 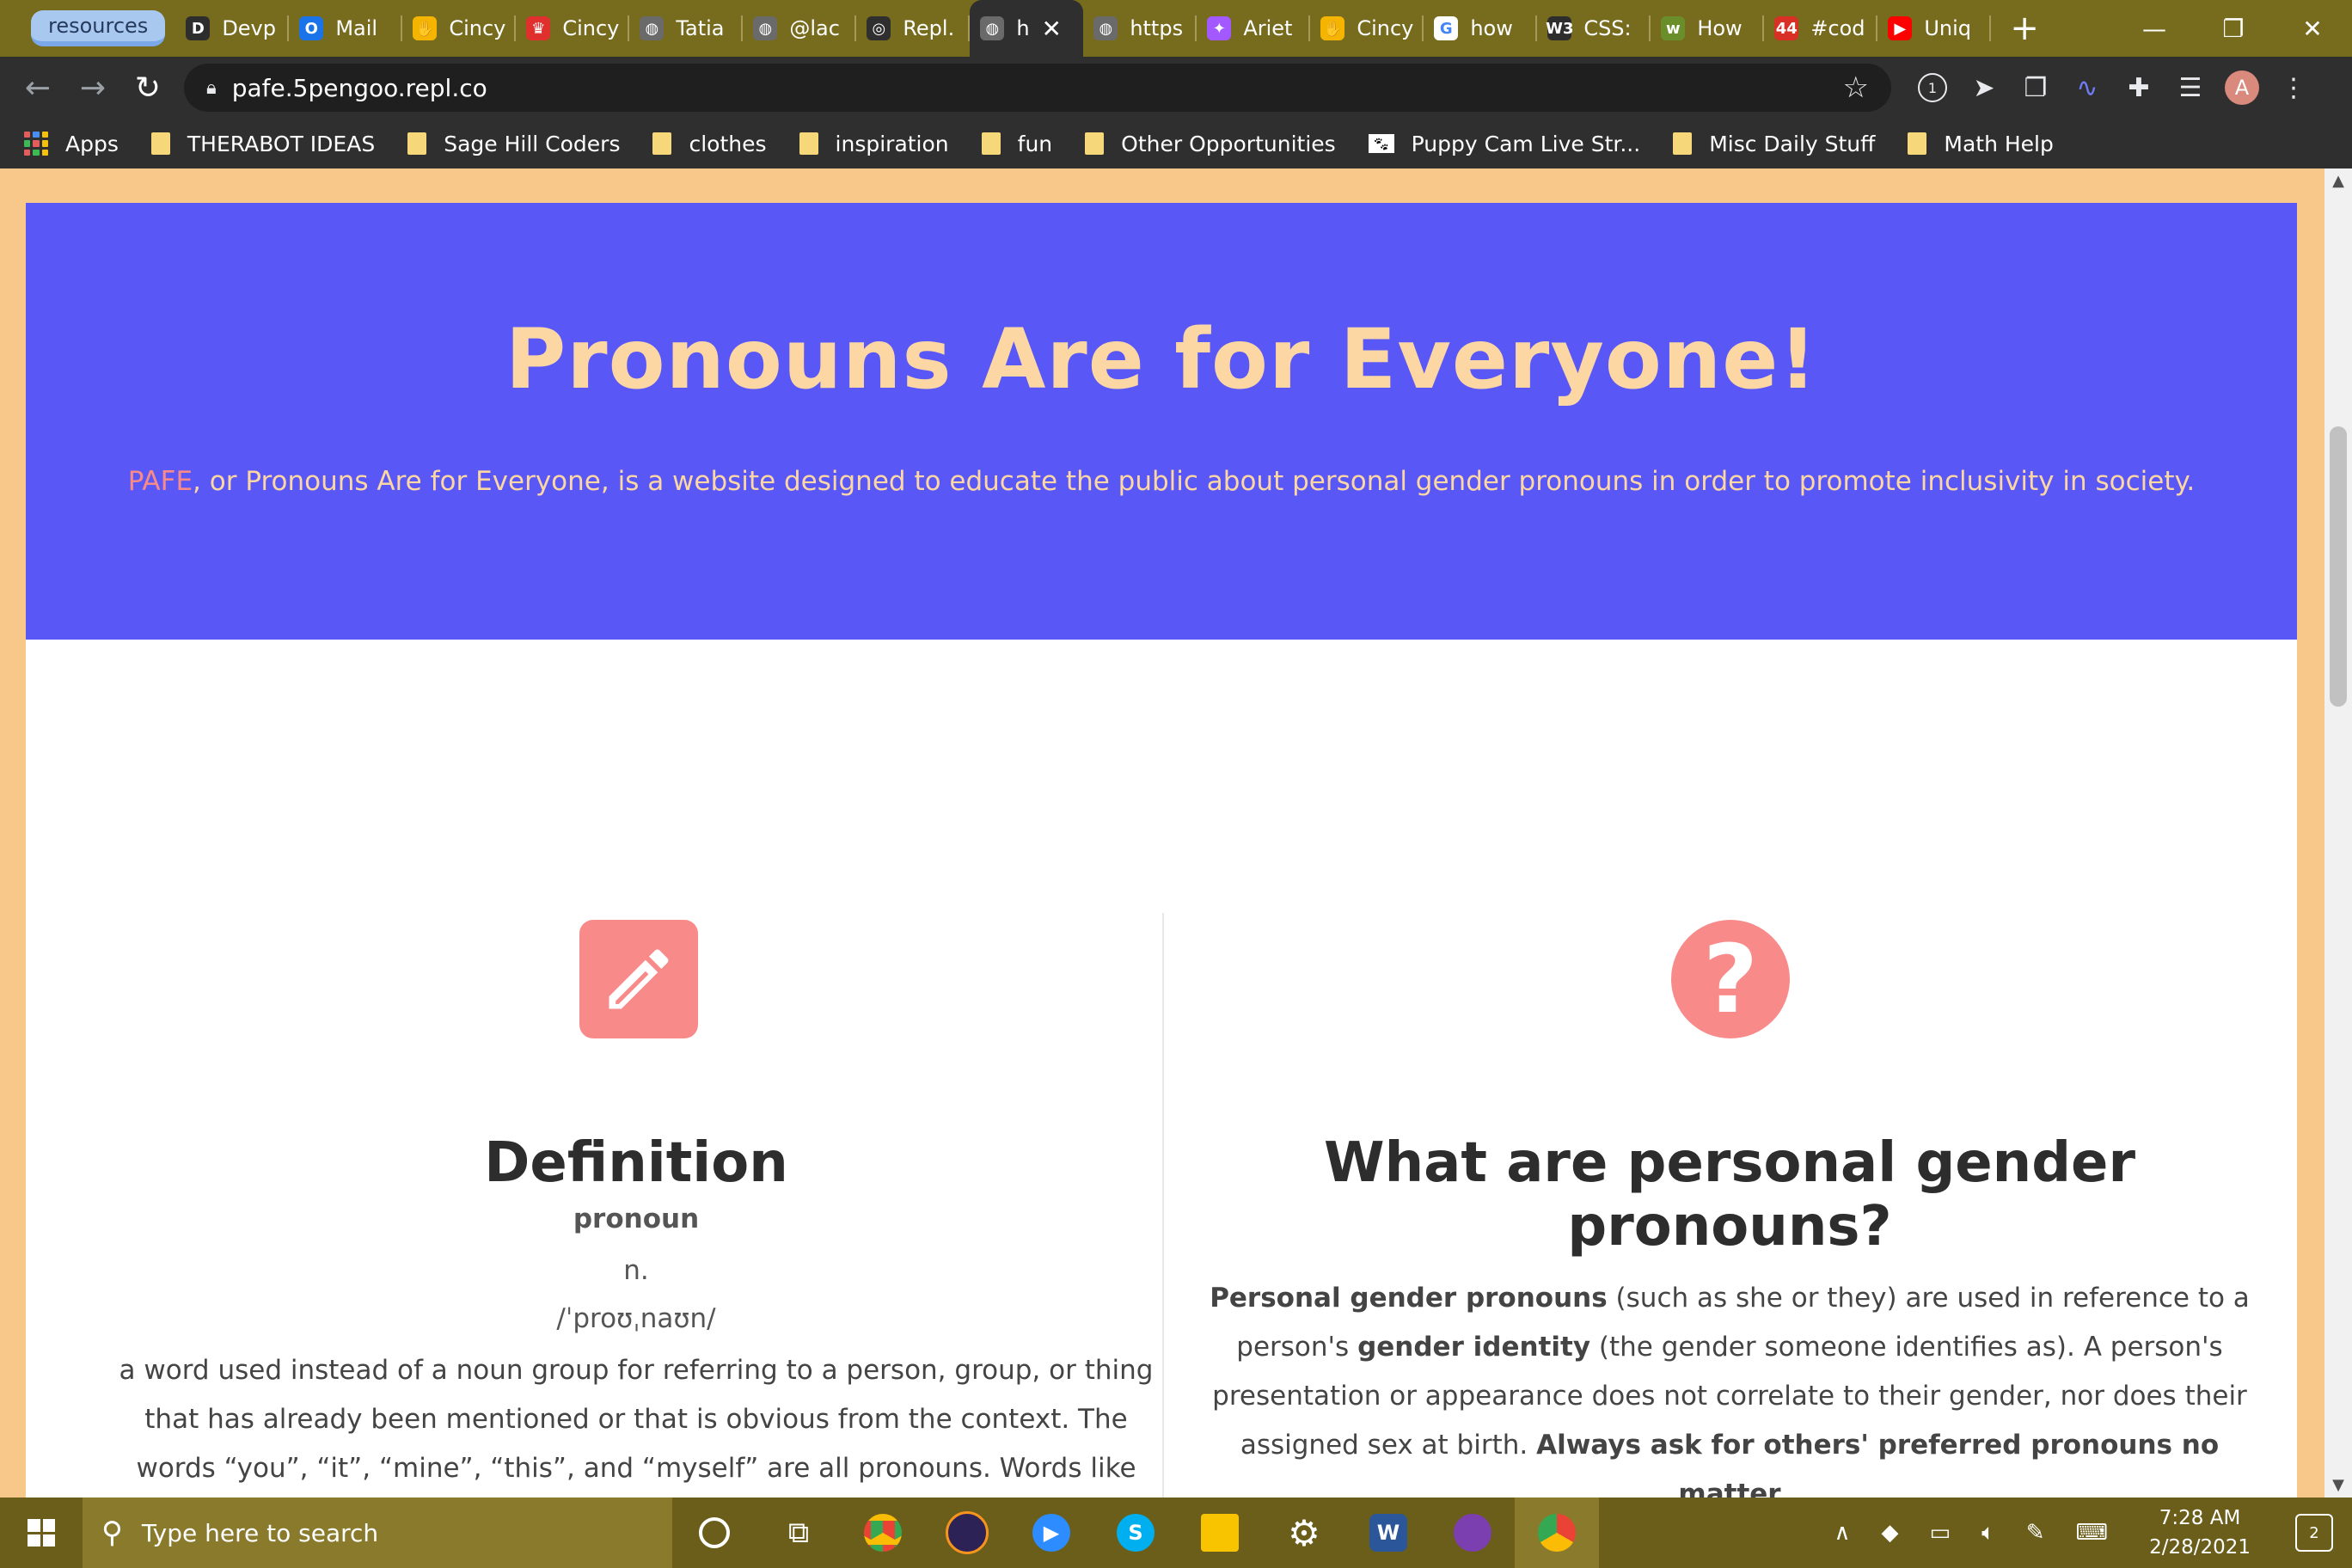 I want to click on chrome-profile-taskbar-icon, so click(x=1557, y=1533).